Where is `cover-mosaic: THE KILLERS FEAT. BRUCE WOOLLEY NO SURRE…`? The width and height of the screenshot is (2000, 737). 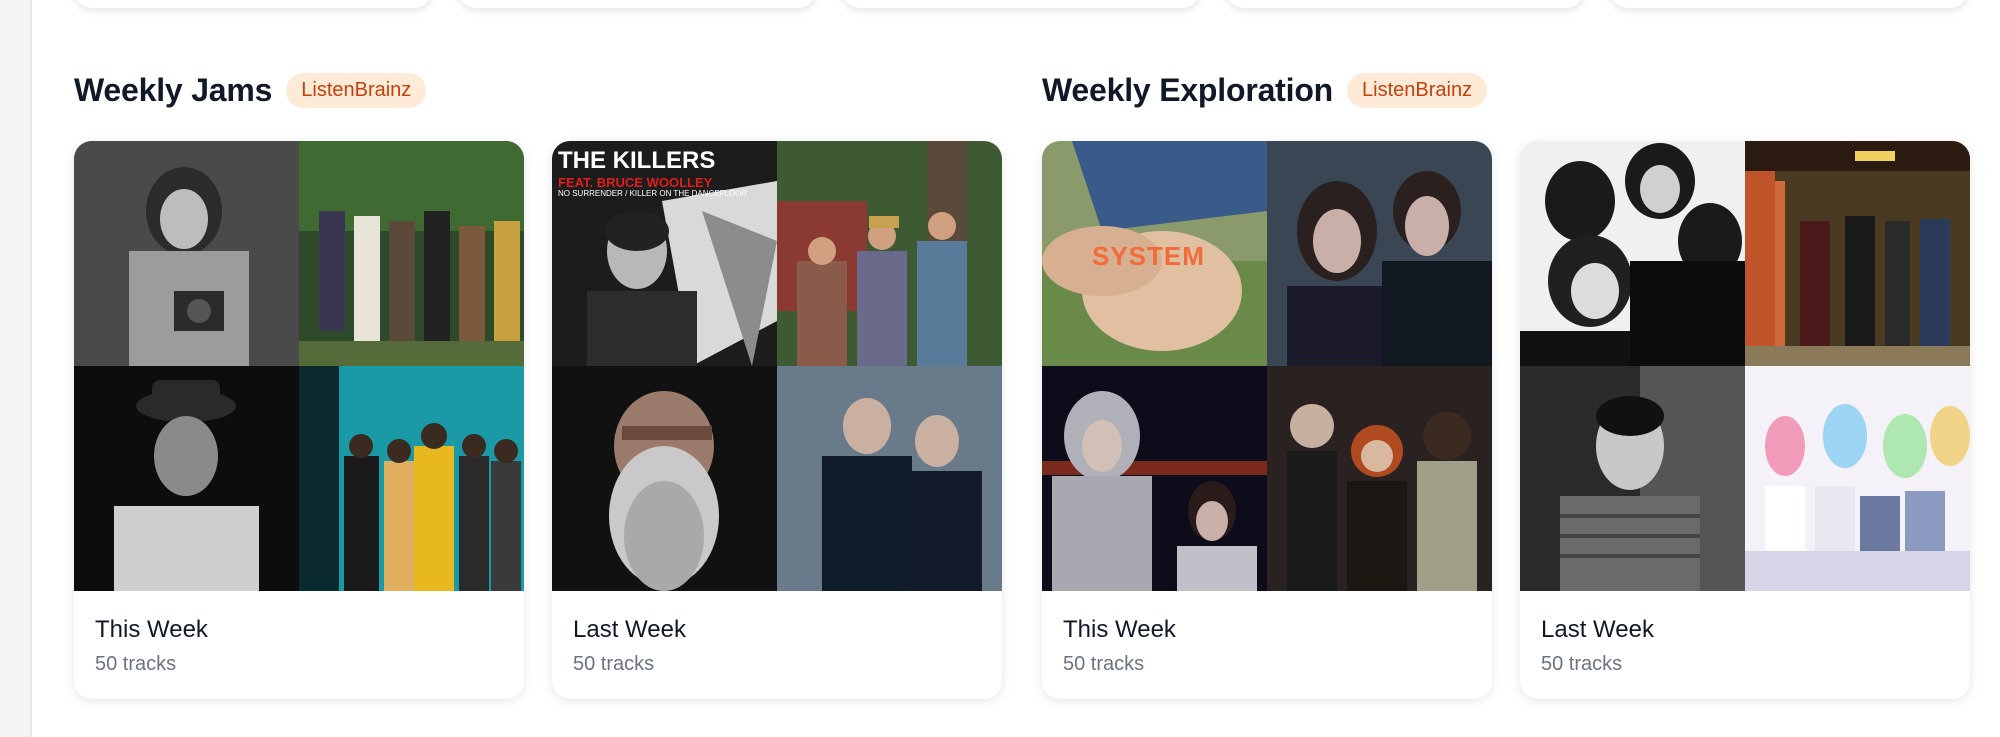 cover-mosaic: THE KILLERS FEAT. BRUCE WOOLLEY NO SURRE… is located at coordinates (777, 366).